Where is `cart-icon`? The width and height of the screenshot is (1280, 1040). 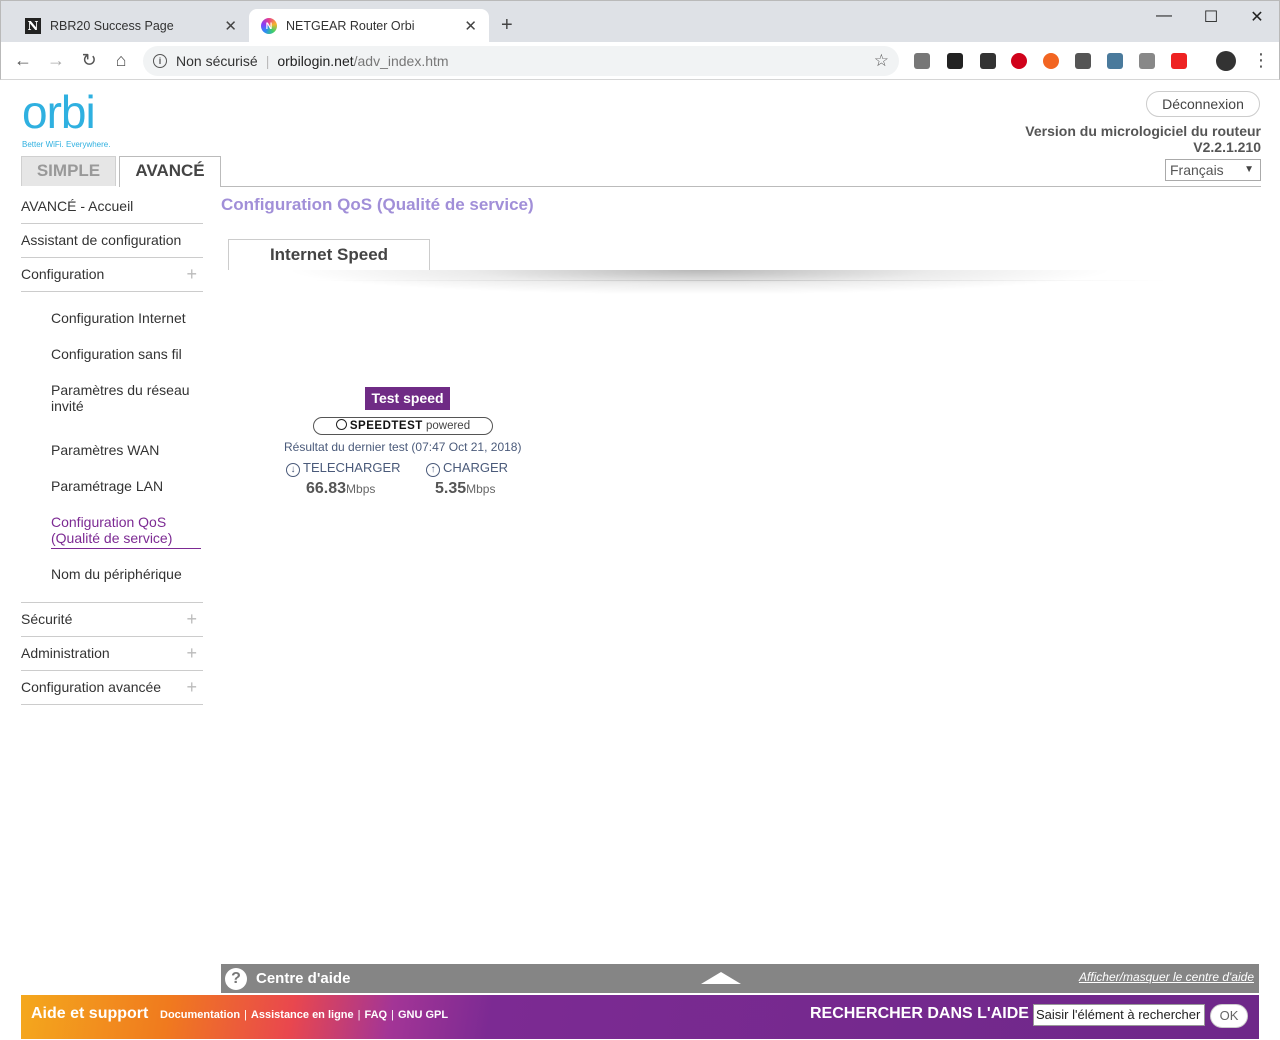 cart-icon is located at coordinates (1179, 61).